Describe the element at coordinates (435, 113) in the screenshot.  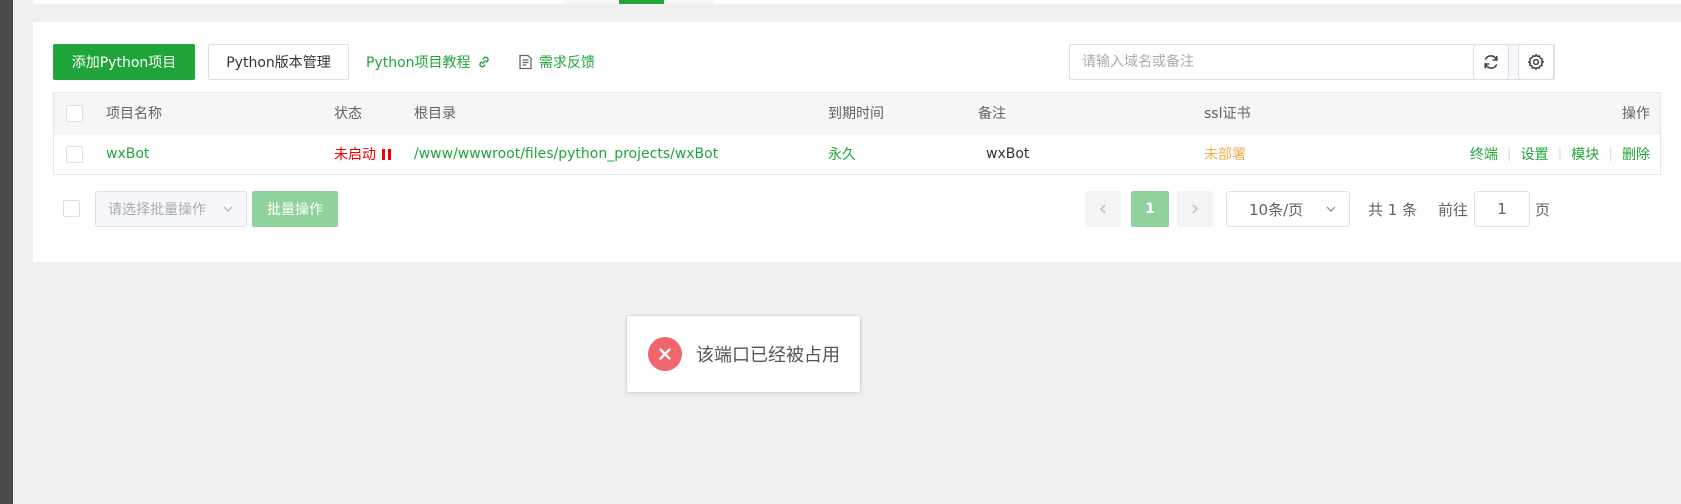
I see `header-root-dir: 根目录` at that location.